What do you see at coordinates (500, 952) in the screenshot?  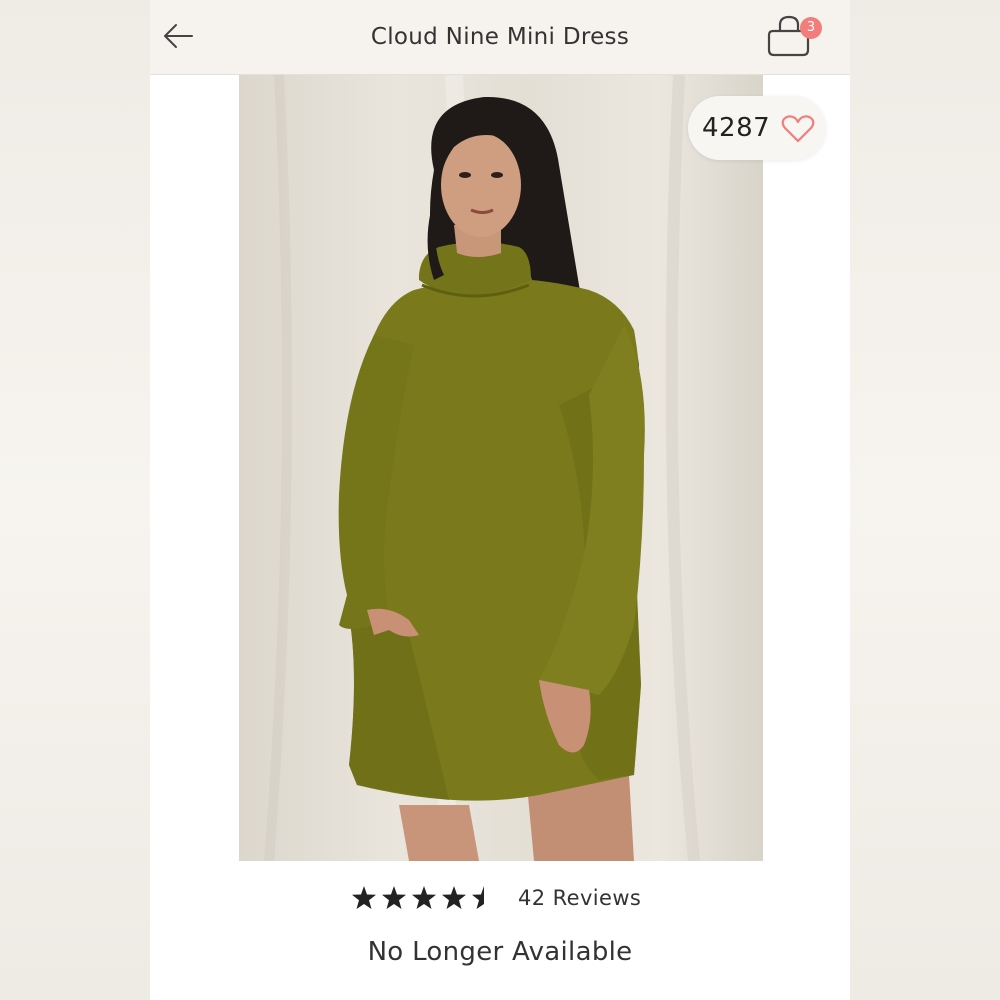 I see `availability-status: No Longer Available` at bounding box center [500, 952].